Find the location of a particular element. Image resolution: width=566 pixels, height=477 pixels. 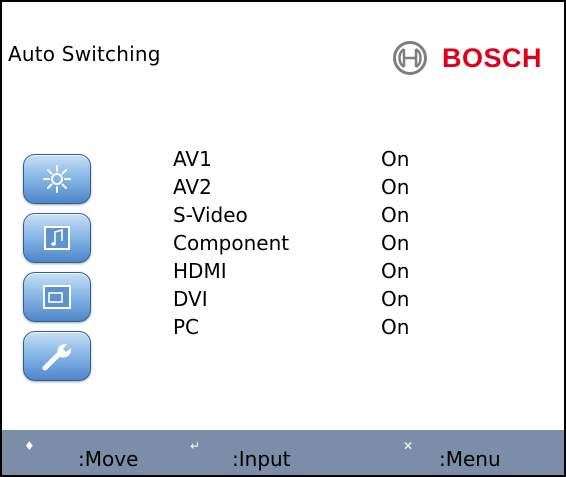

up-down-arrow-icon: ♦ is located at coordinates (29, 446).